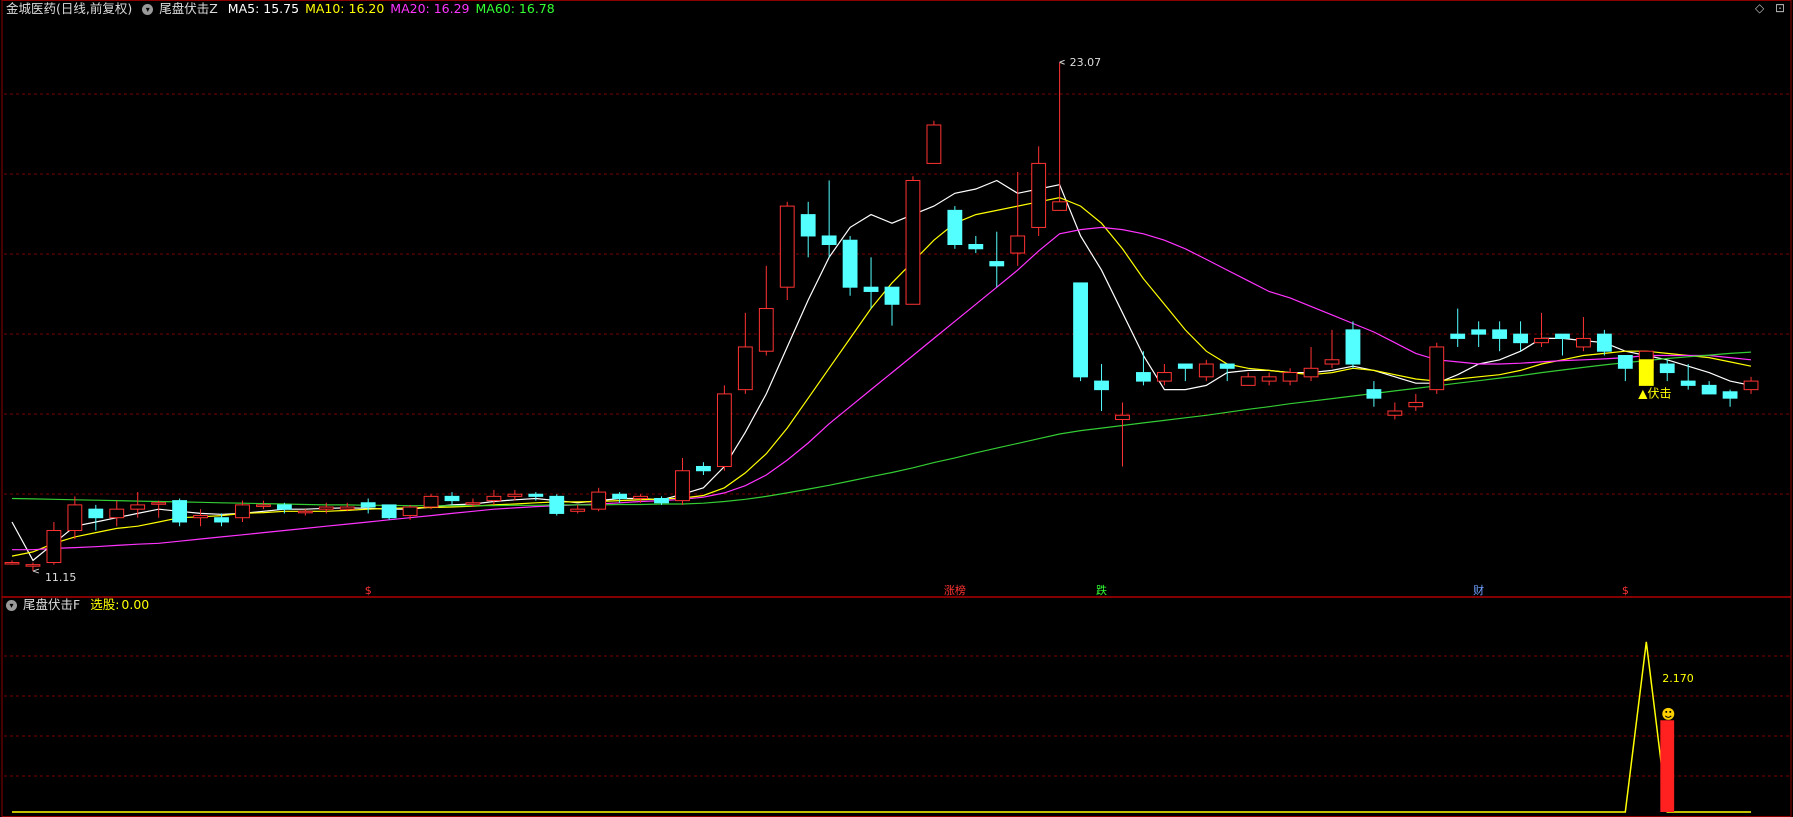  What do you see at coordinates (94, 8) in the screenshot?
I see `period-label: (日线,前复权)` at bounding box center [94, 8].